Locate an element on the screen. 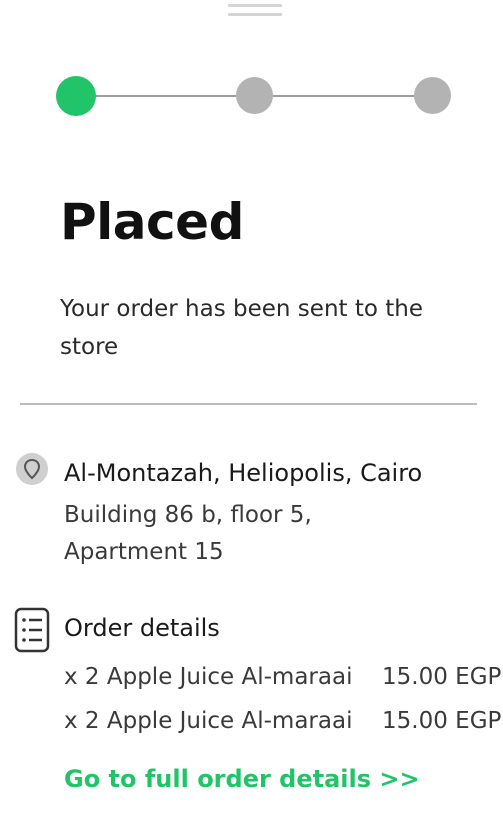  order-status-title: Placed is located at coordinates (152, 222).